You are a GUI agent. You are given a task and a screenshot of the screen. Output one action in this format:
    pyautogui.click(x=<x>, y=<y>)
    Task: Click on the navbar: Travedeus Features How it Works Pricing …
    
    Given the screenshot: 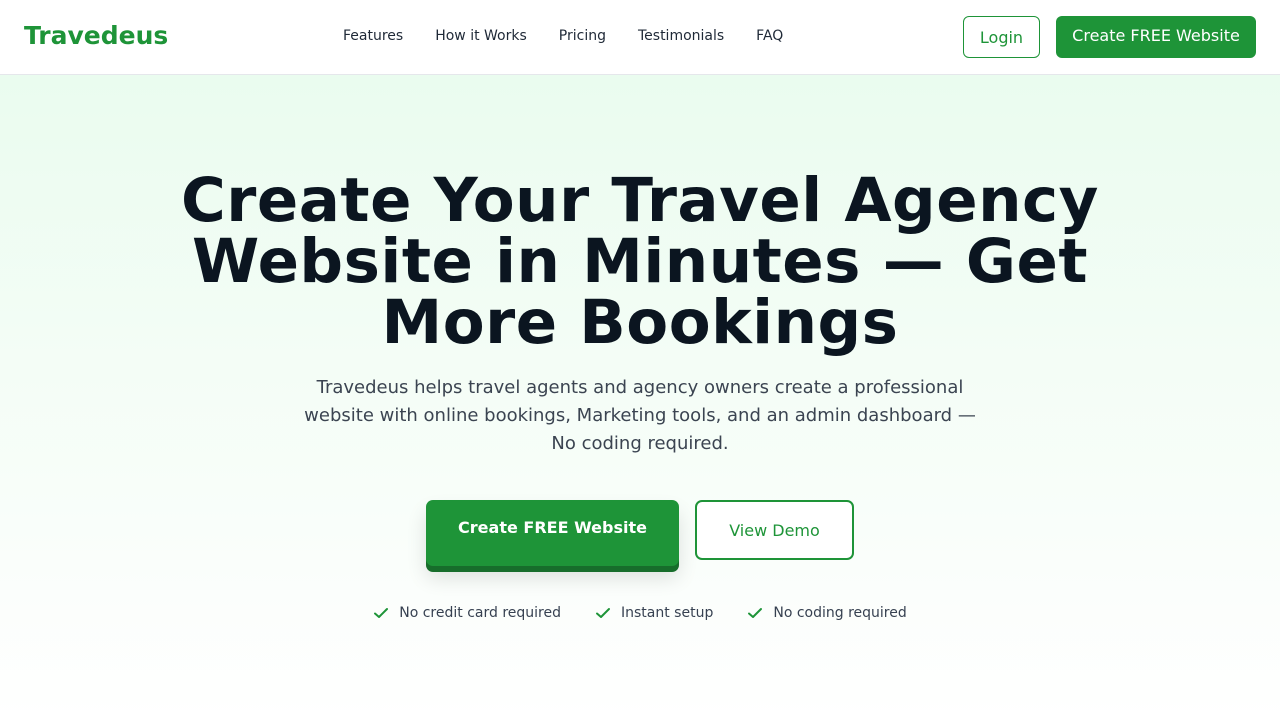 What is the action you would take?
    pyautogui.click(x=640, y=37)
    